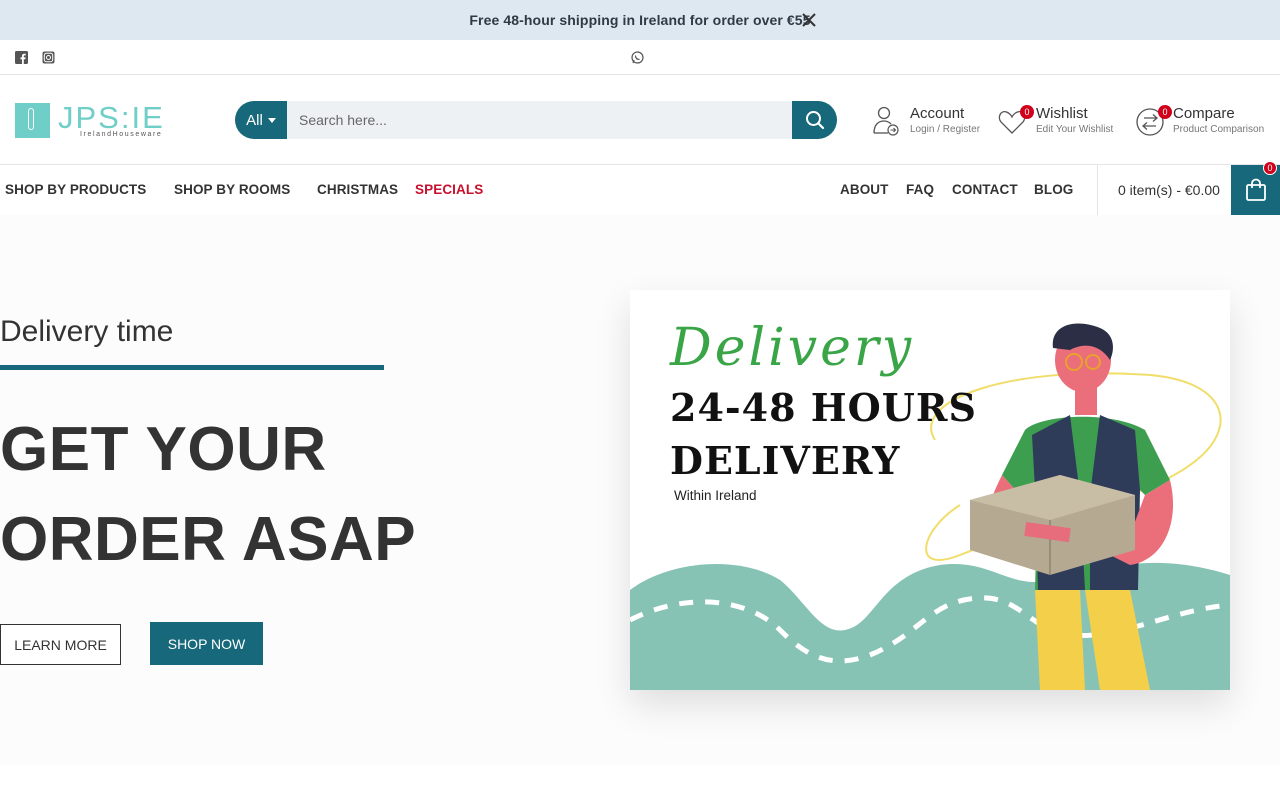 The height and width of the screenshot is (800, 1280). What do you see at coordinates (48, 57) in the screenshot?
I see `instagram-icon` at bounding box center [48, 57].